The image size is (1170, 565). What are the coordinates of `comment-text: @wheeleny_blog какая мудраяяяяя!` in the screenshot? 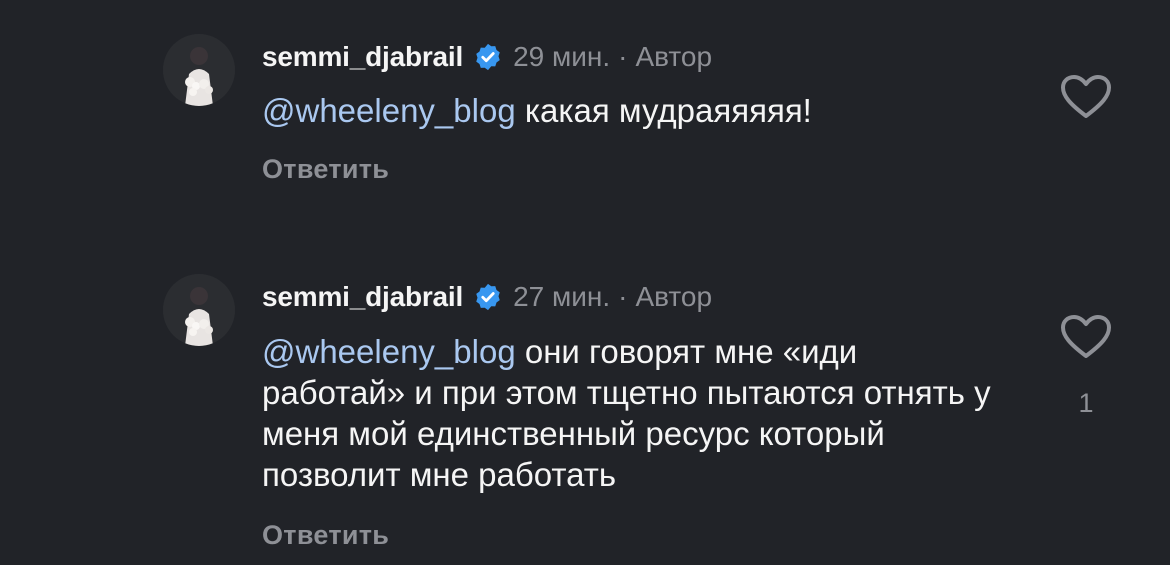 It's located at (642, 110).